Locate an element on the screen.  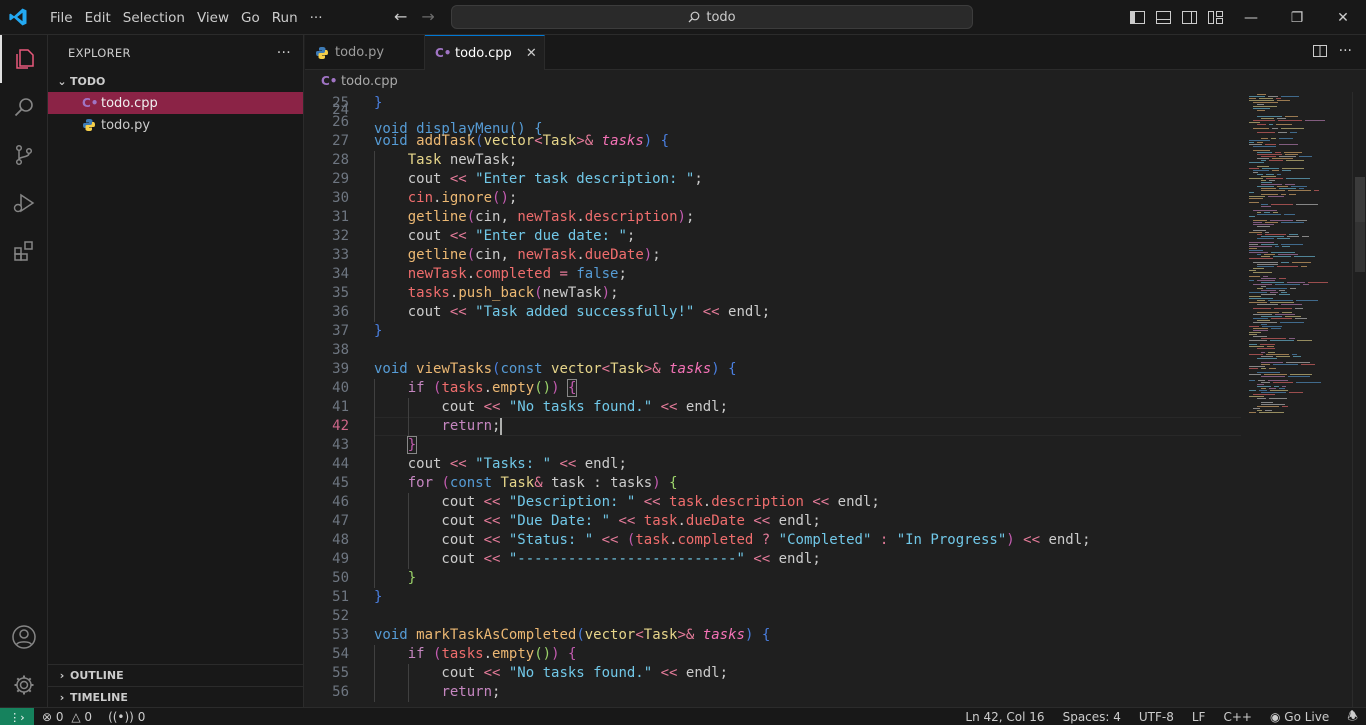
menu-more: ··· is located at coordinates (316, 18).